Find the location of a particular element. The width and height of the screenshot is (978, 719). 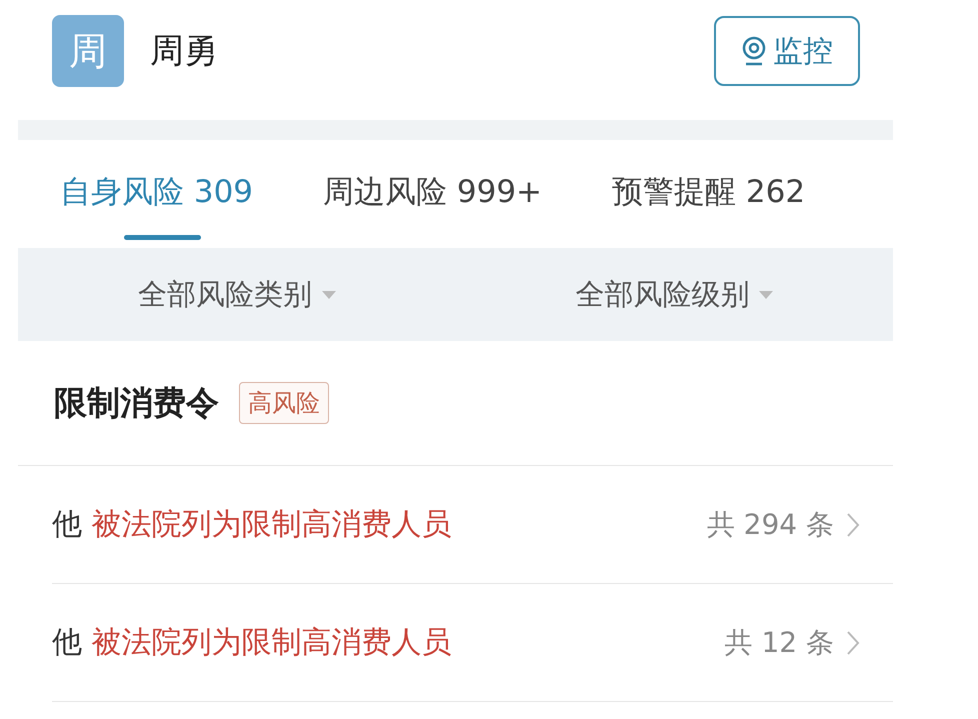

avatar: 周 is located at coordinates (88, 51).